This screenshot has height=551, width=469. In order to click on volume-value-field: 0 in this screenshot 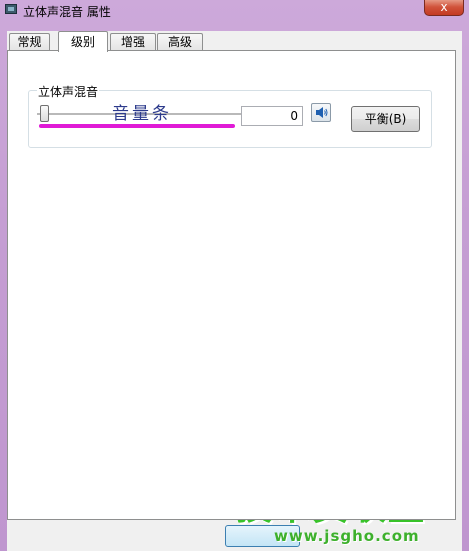, I will do `click(272, 116)`.